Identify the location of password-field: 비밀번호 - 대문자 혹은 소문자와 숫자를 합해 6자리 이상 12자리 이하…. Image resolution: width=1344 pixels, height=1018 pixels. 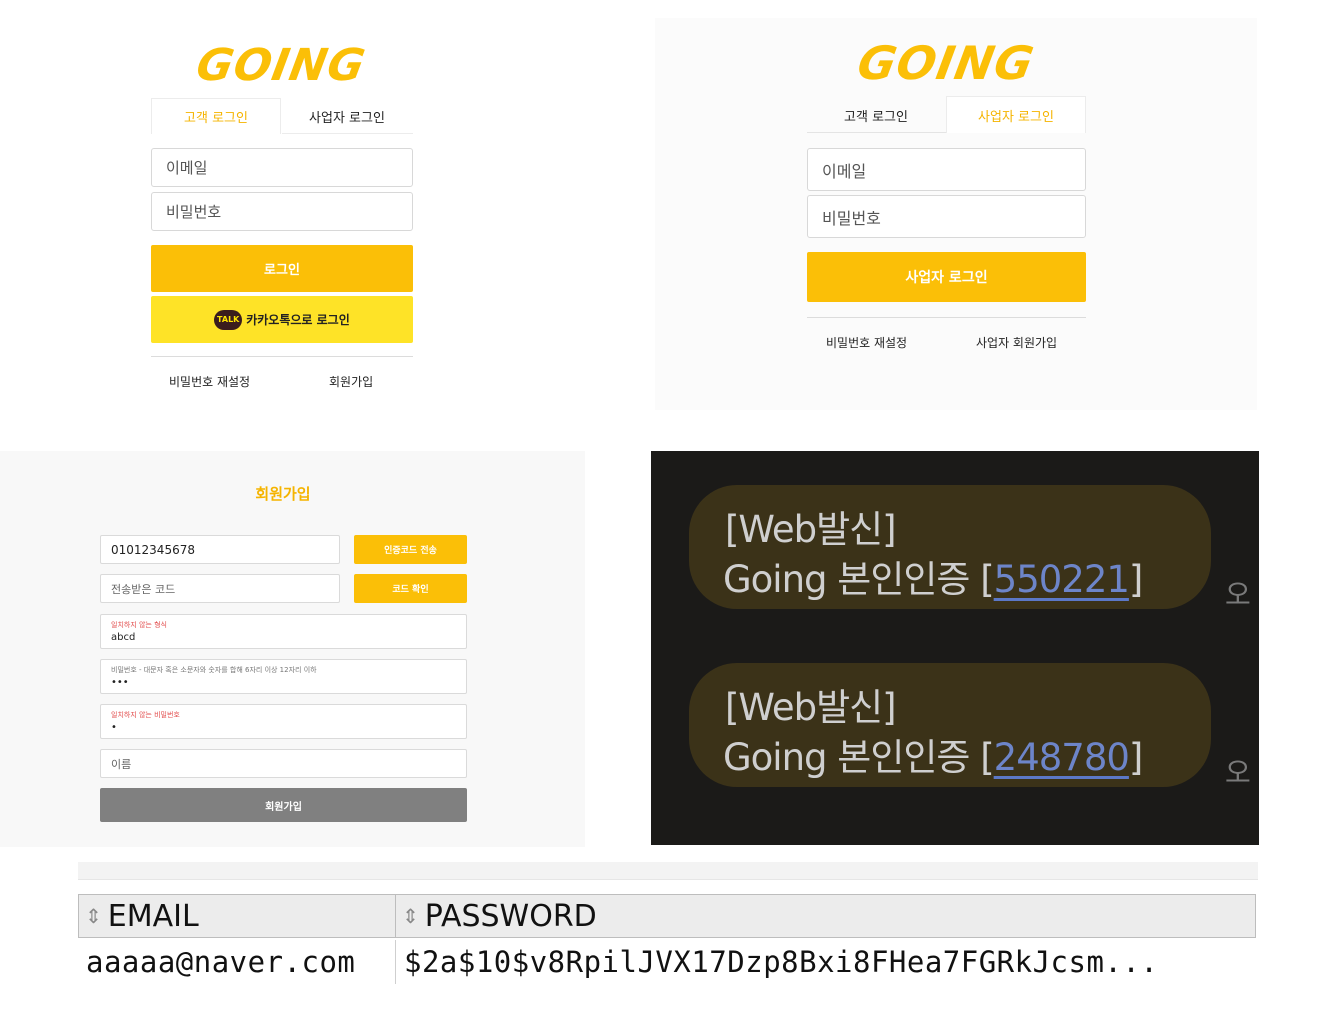
(283, 676).